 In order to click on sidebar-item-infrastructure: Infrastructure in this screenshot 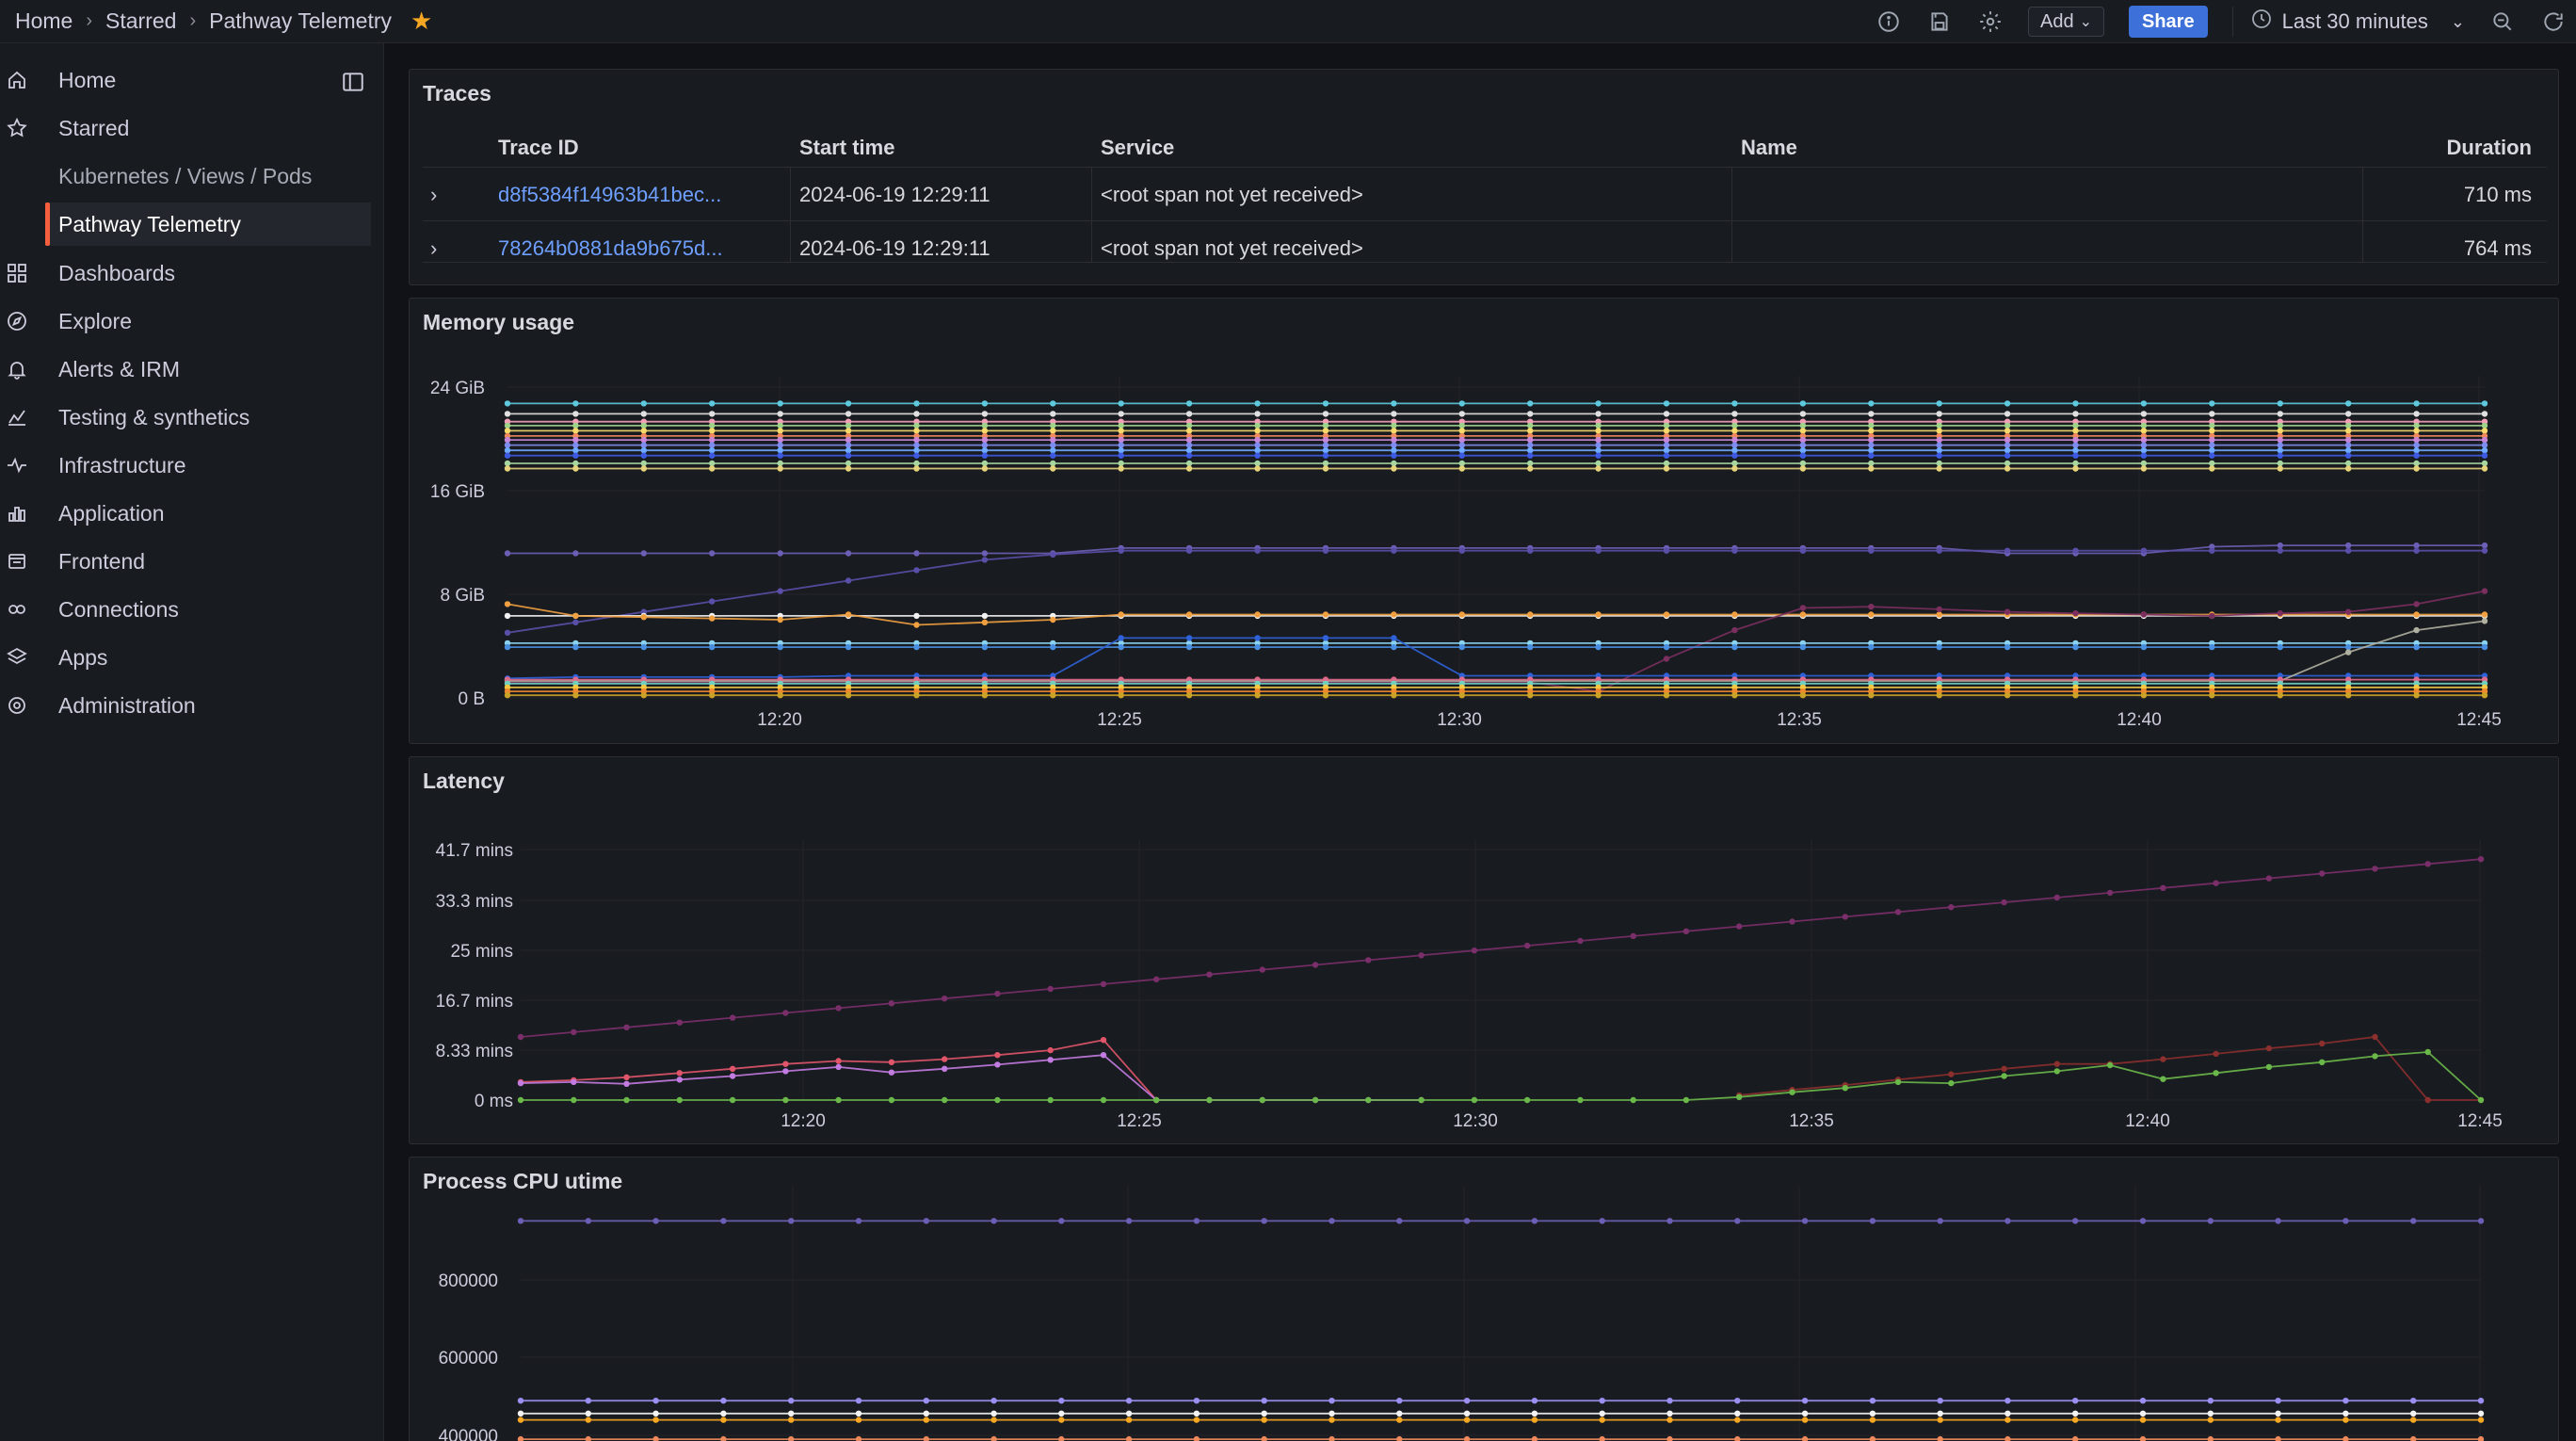, I will do `click(186, 465)`.